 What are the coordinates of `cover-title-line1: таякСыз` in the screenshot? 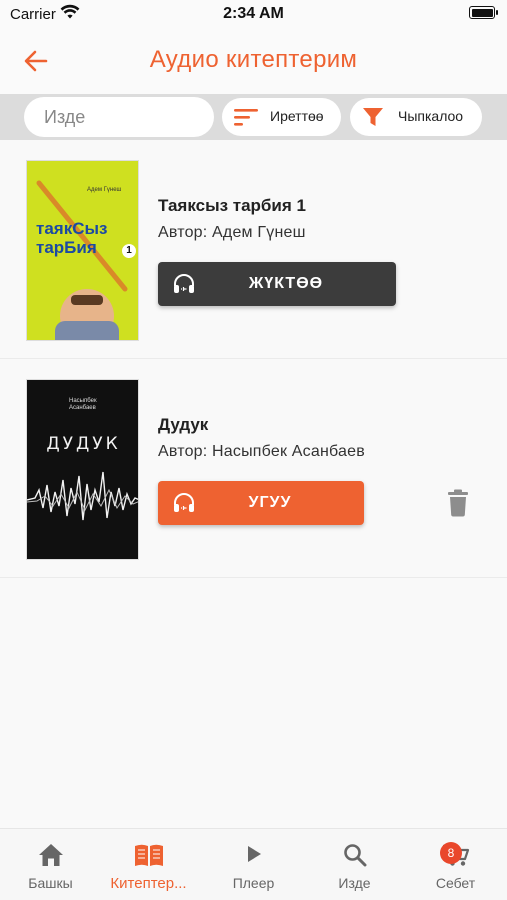 It's located at (72, 228).